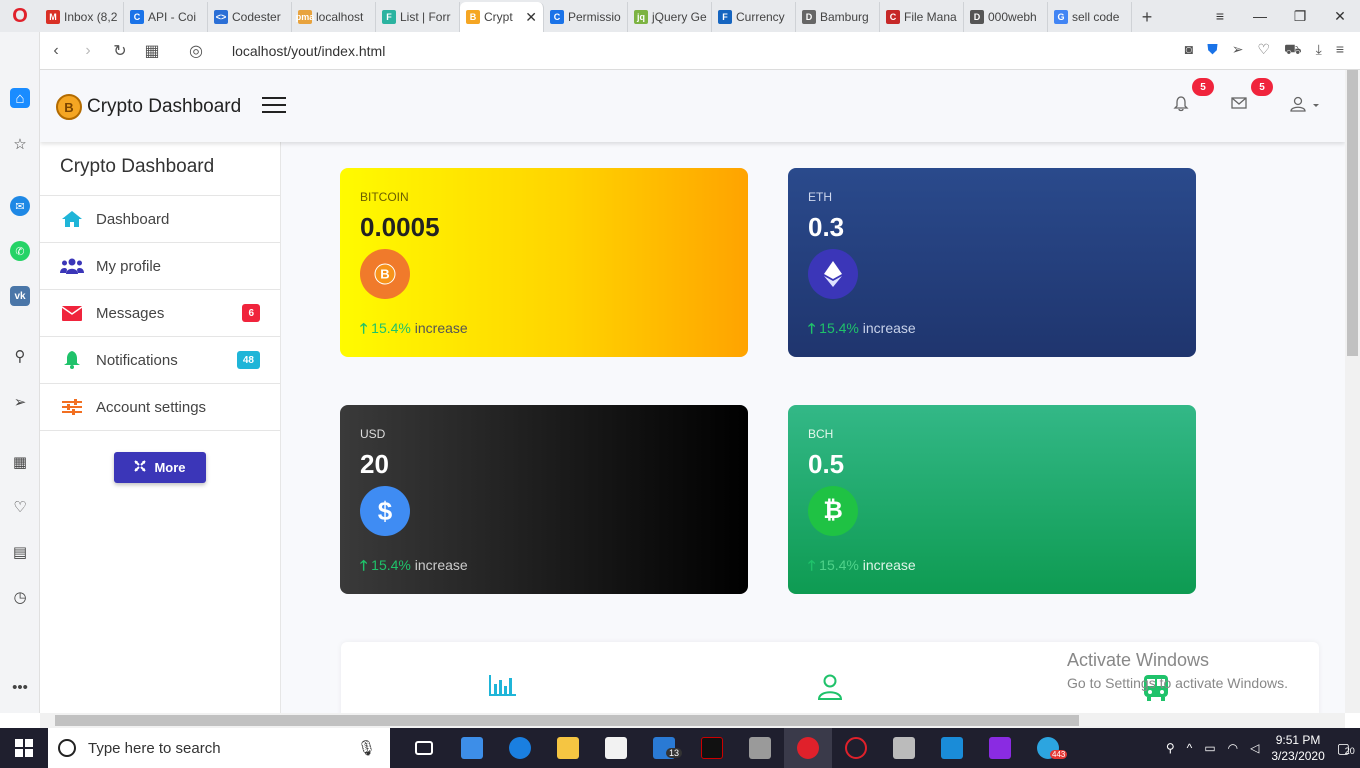 Image resolution: width=1360 pixels, height=768 pixels. Describe the element at coordinates (1181, 106) in the screenshot. I see `bell-icon` at that location.